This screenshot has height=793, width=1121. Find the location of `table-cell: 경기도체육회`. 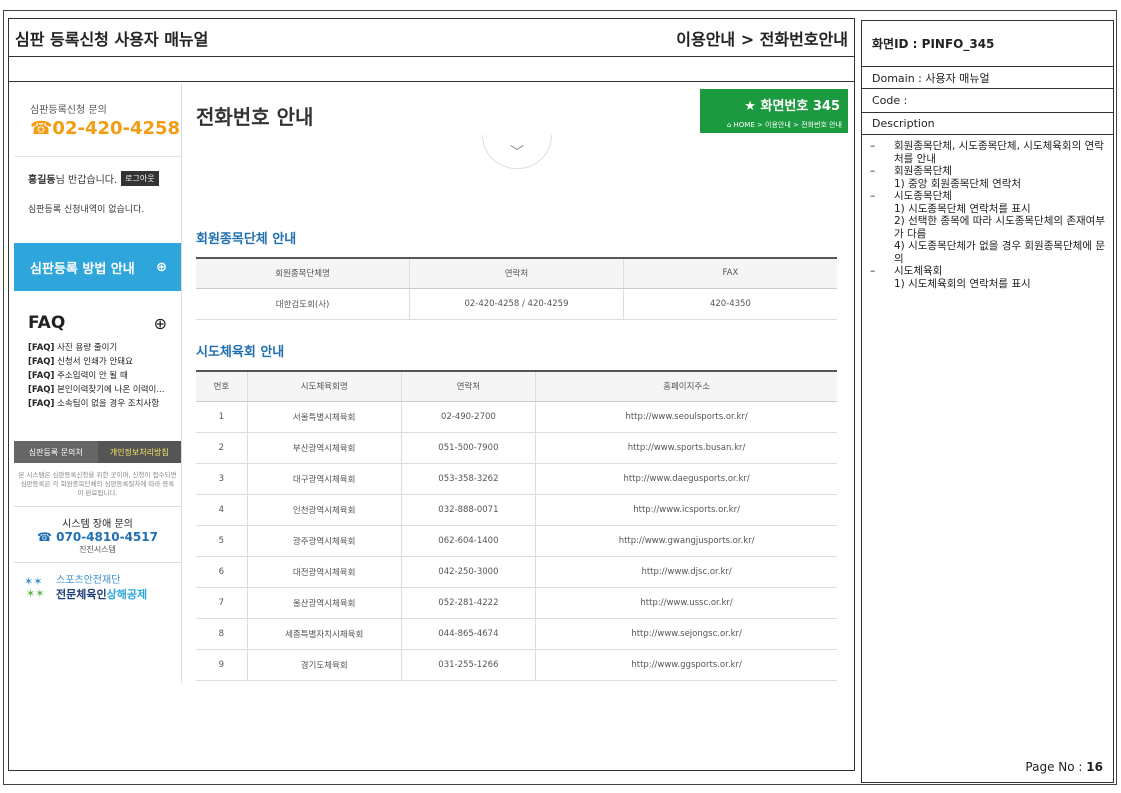

table-cell: 경기도체육회 is located at coordinates (324, 665).